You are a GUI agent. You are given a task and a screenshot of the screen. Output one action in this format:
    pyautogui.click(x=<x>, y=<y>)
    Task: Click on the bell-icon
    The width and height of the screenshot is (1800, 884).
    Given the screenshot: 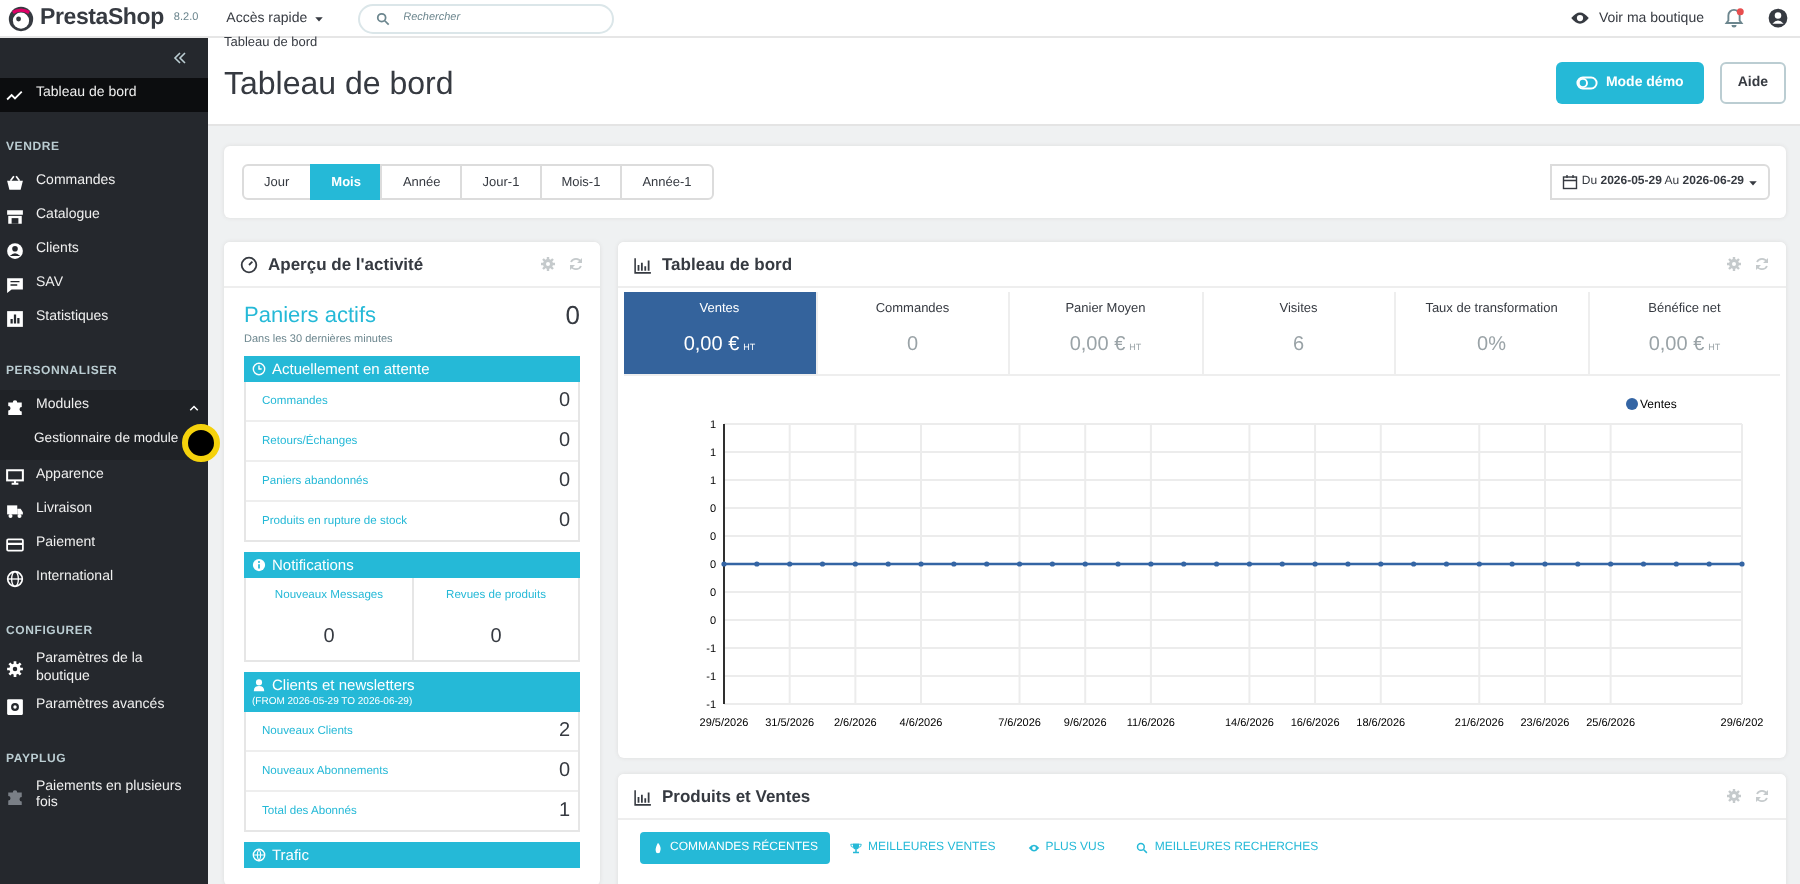 What is the action you would take?
    pyautogui.click(x=1734, y=18)
    